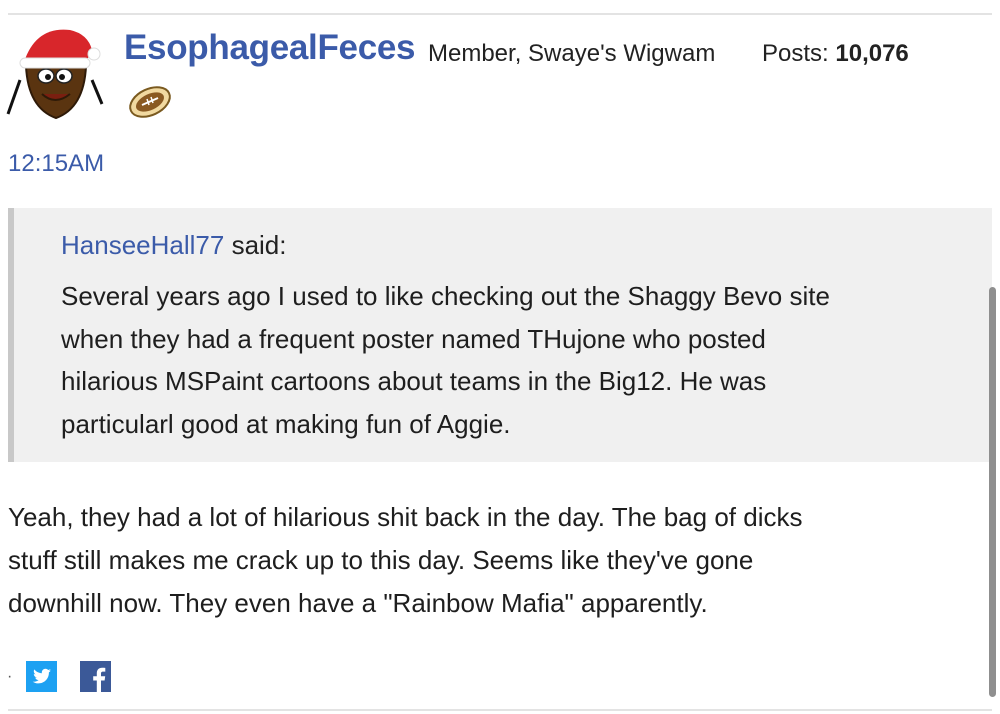 The height and width of the screenshot is (714, 1000). I want to click on username-link: EsophagealFeces, so click(270, 48).